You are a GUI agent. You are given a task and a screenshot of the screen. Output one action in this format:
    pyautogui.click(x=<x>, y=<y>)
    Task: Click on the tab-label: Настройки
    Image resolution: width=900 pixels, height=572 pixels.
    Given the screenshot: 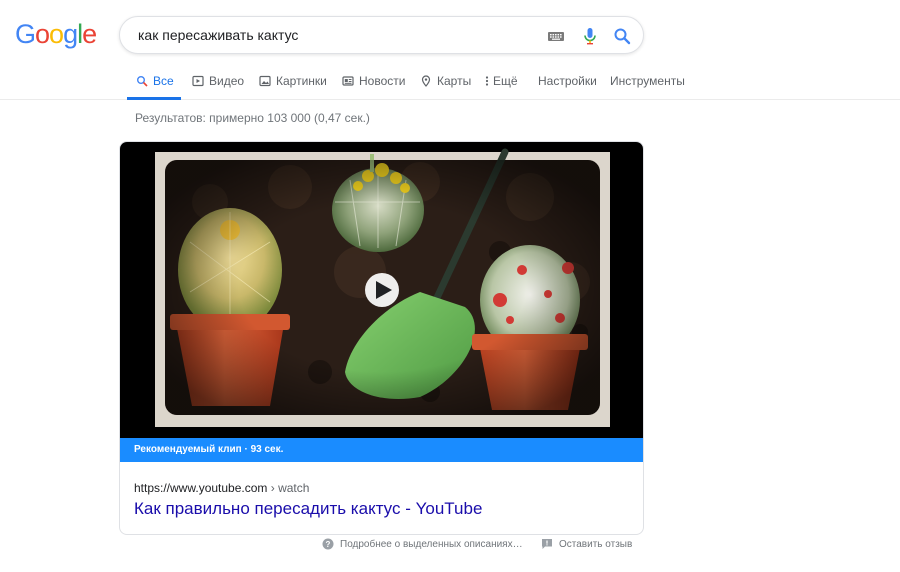 What is the action you would take?
    pyautogui.click(x=567, y=81)
    